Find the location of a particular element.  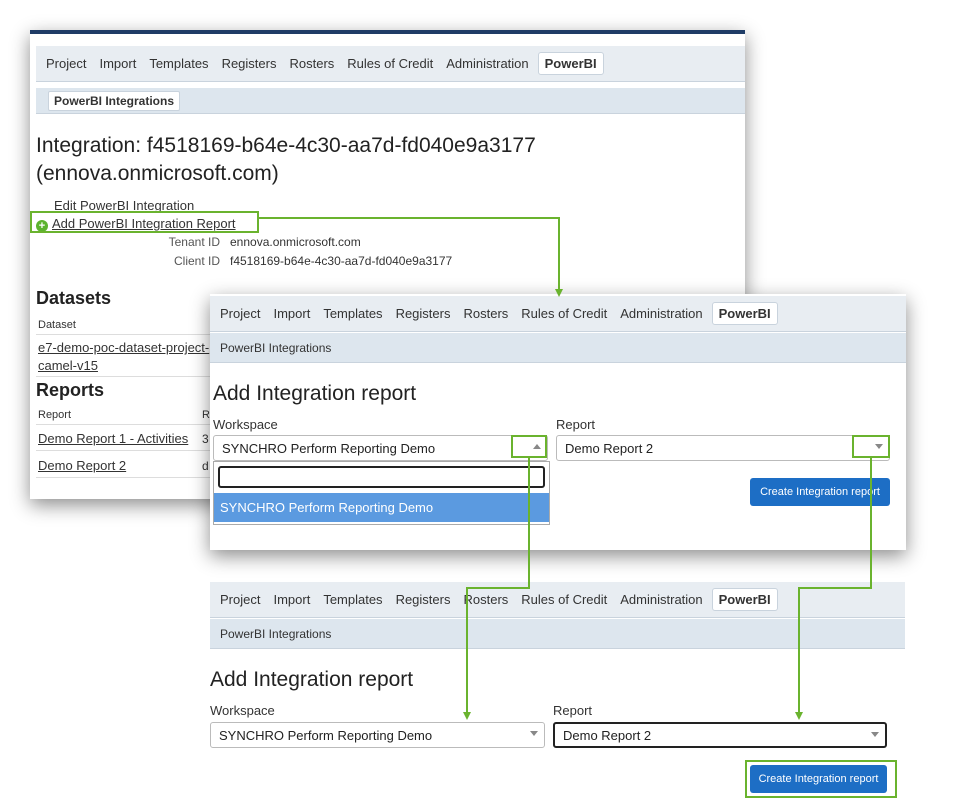

reports-heading: Reports is located at coordinates (70, 390).